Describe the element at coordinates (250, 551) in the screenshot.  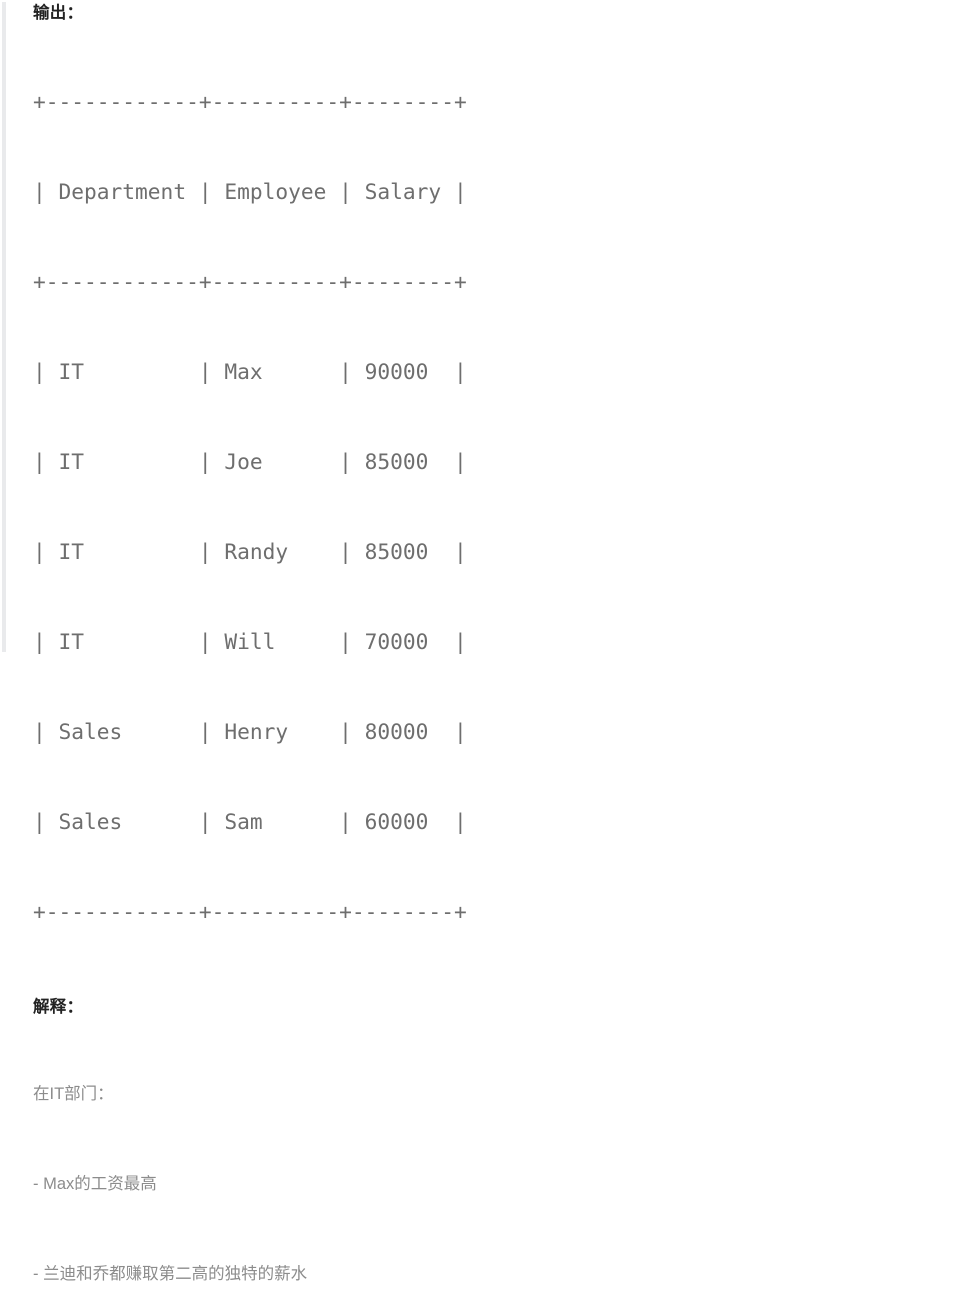
I see `table-row: | IT | Randy | 85000 |` at that location.